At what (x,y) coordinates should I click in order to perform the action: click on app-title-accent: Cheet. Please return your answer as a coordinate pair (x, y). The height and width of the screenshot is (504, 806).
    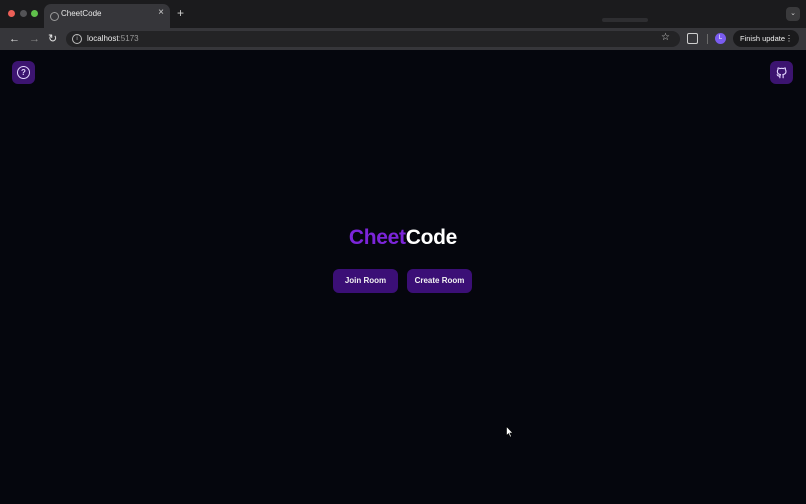
    Looking at the image, I should click on (377, 237).